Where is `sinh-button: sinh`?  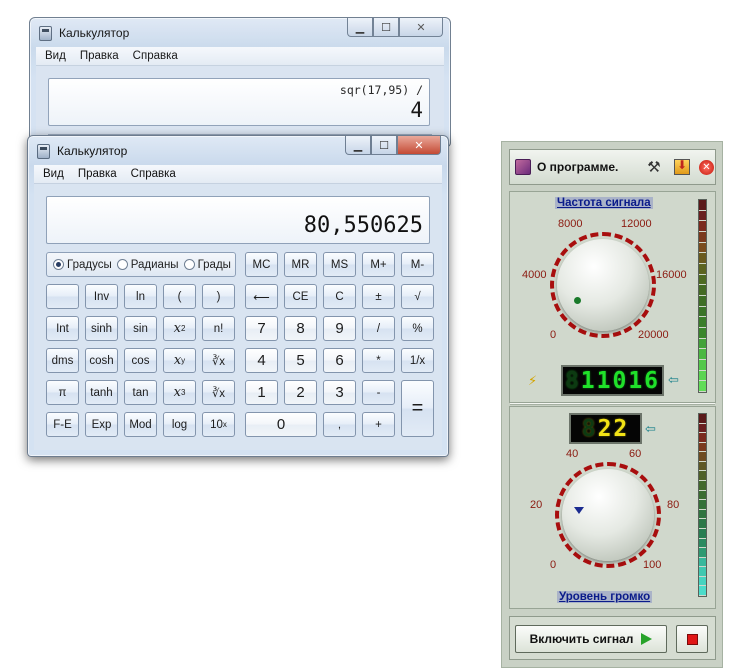
sinh-button: sinh is located at coordinates (101, 328).